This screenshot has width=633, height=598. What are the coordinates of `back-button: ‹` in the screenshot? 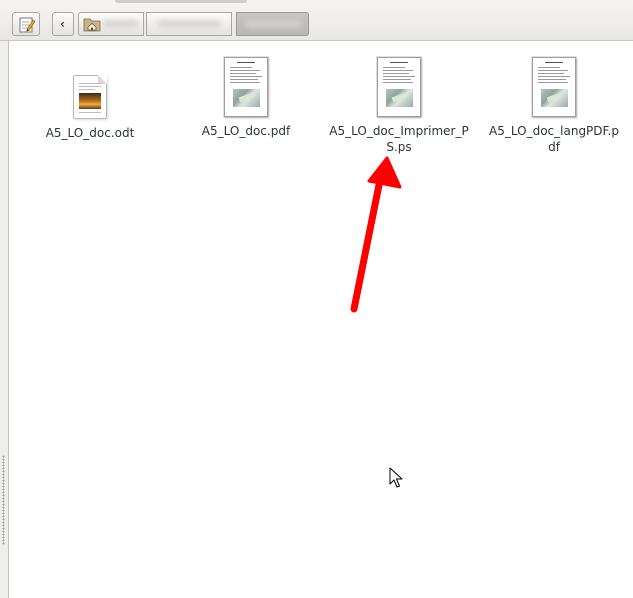 It's located at (63, 24).